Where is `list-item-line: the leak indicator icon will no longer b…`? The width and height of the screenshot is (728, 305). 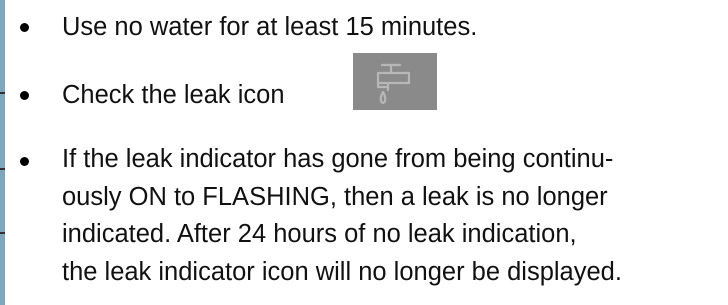 list-item-line: the leak indicator icon will no longer b… is located at coordinates (342, 272).